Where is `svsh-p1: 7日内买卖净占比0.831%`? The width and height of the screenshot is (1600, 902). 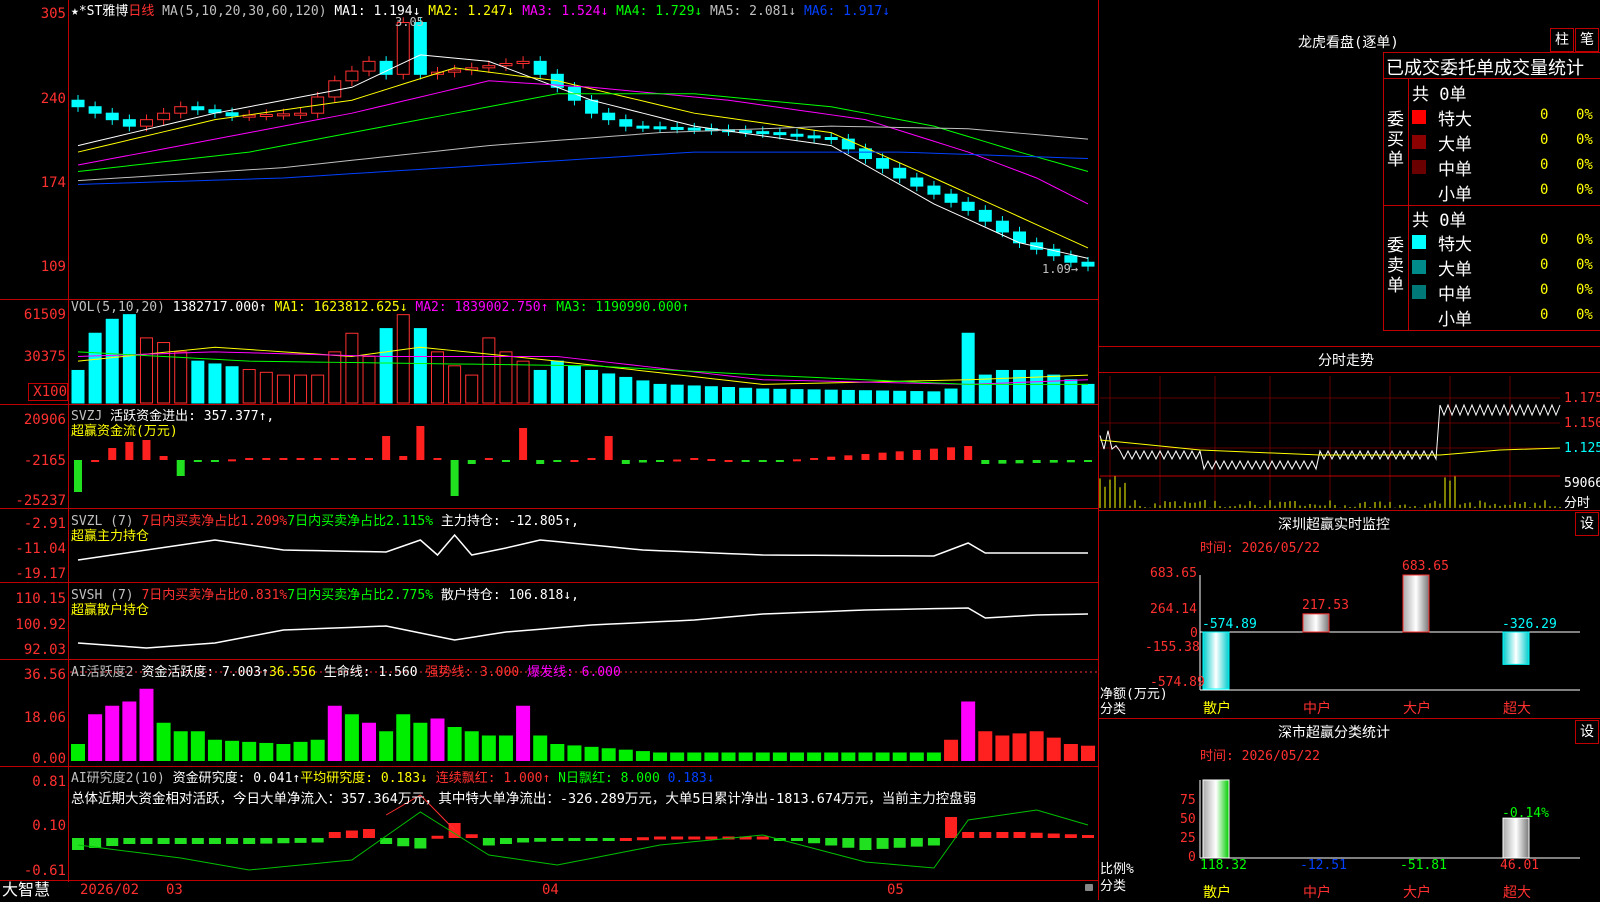 svsh-p1: 7日内买卖净占比0.831% is located at coordinates (214, 595).